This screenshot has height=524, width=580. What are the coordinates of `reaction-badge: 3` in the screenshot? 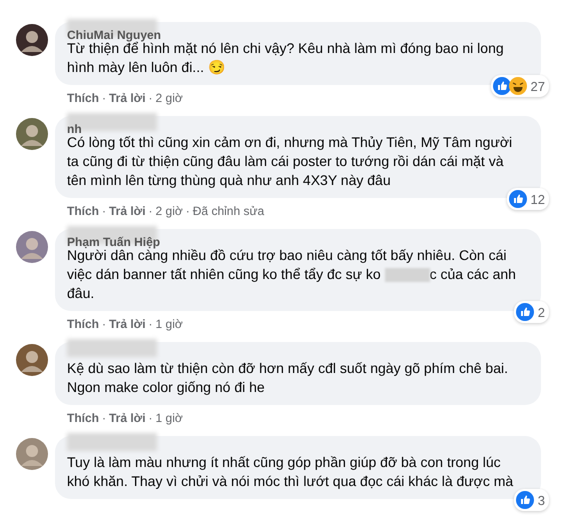 It's located at (531, 500).